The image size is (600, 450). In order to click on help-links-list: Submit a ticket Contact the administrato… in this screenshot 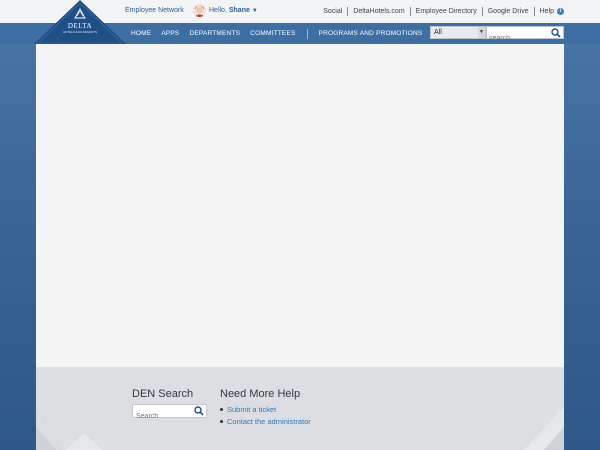, I will do `click(265, 417)`.